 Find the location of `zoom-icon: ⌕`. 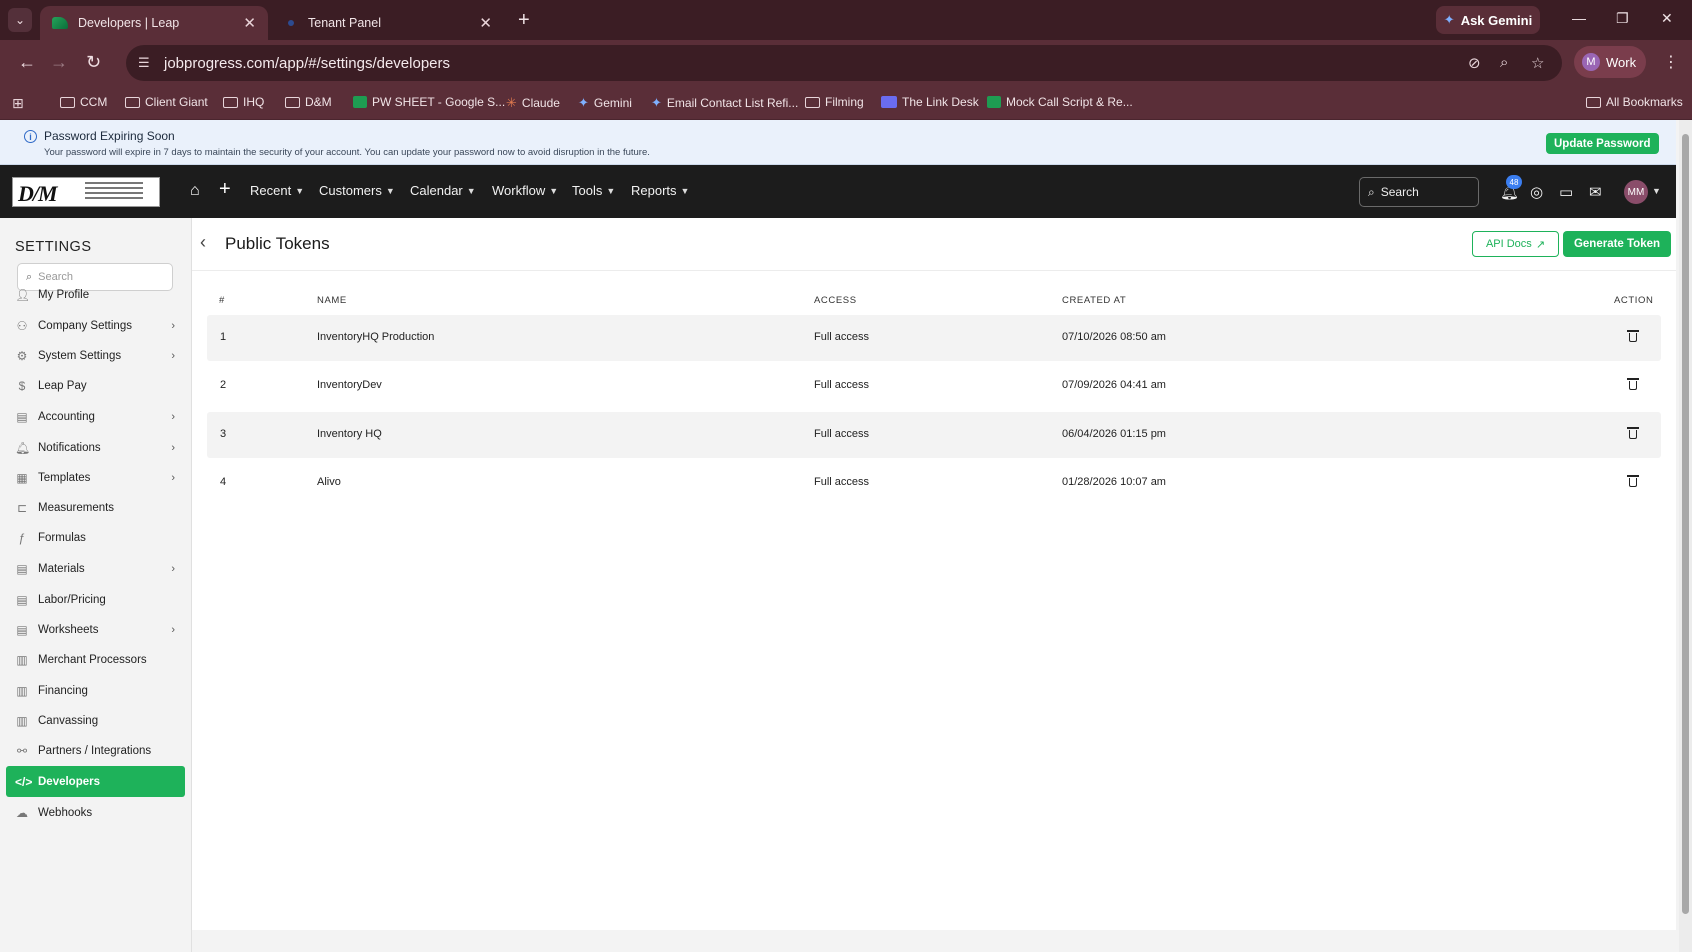

zoom-icon: ⌕ is located at coordinates (1504, 62).